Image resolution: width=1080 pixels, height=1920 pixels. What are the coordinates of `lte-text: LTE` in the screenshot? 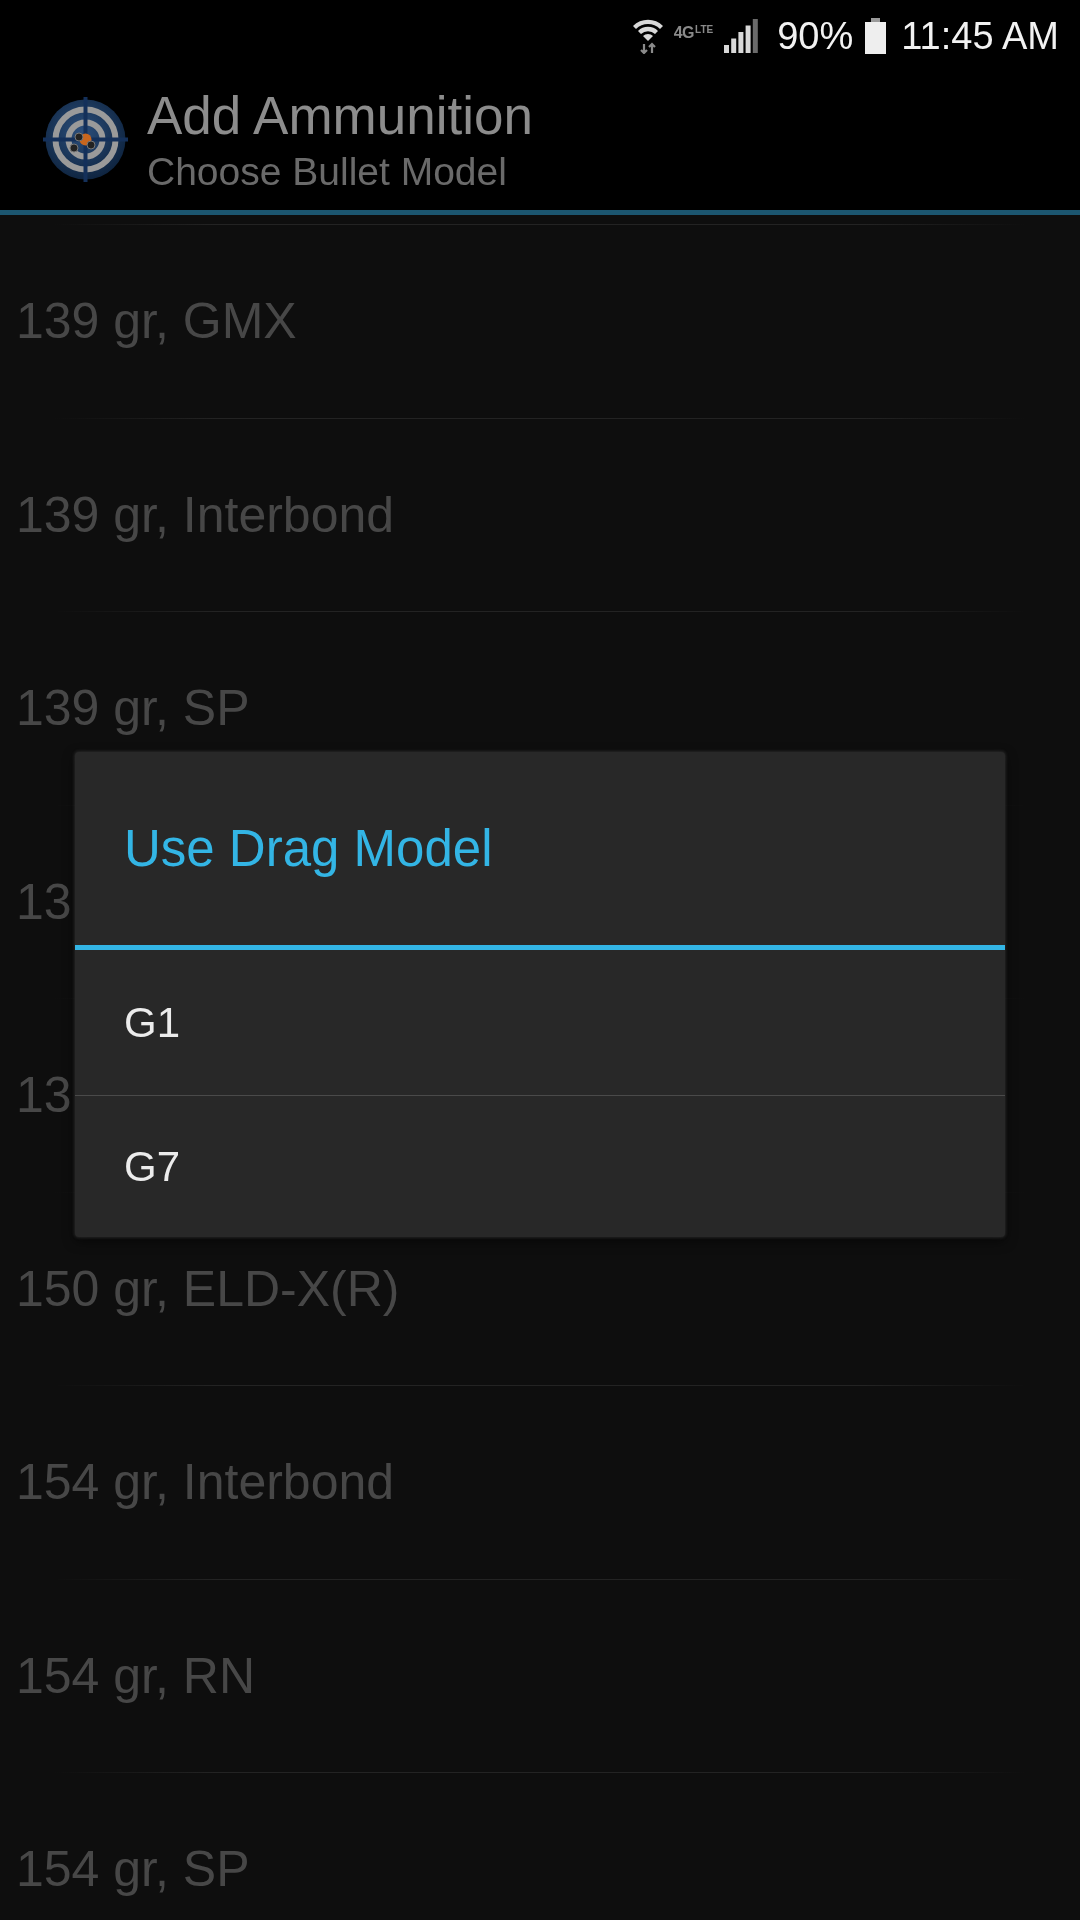 It's located at (704, 29).